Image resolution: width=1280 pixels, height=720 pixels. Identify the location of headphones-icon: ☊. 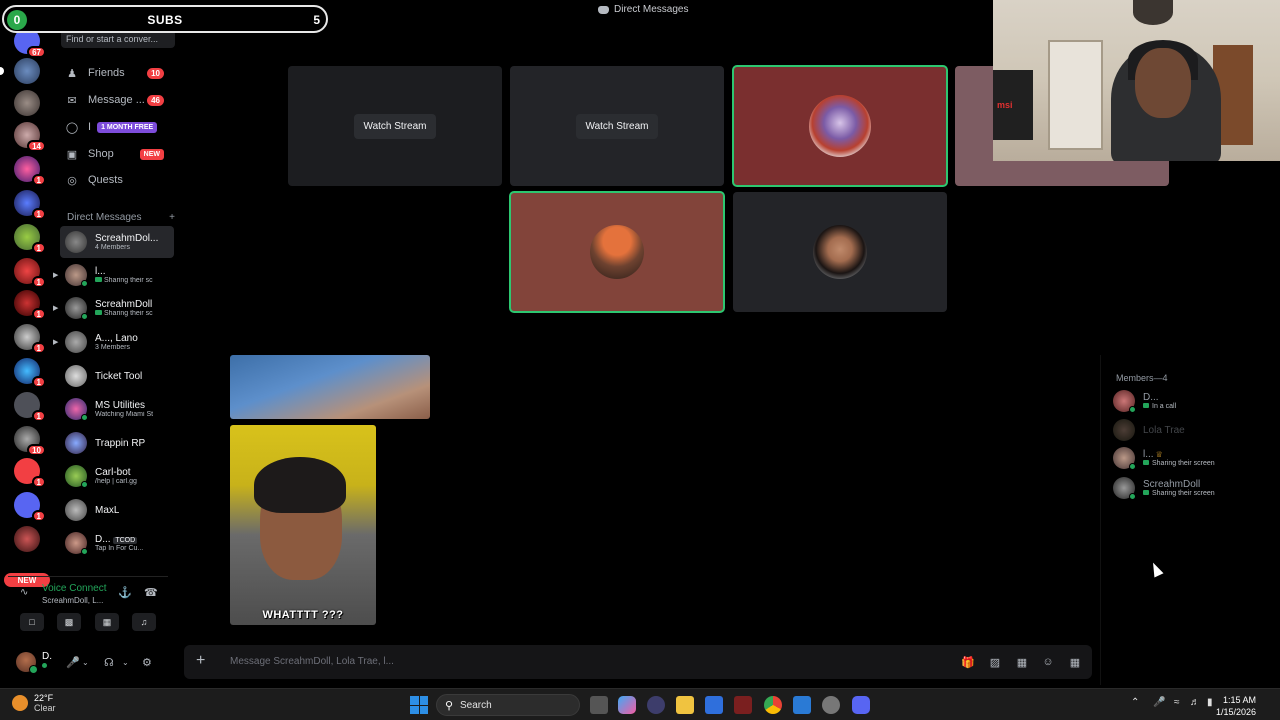
(109, 662).